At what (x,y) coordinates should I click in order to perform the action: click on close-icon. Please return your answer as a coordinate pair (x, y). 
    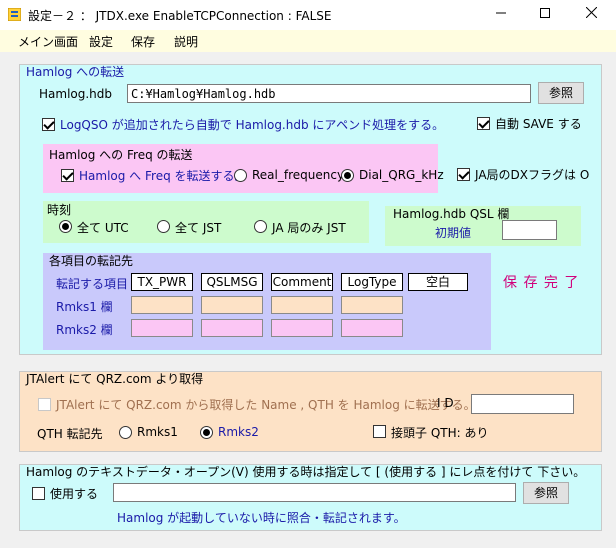
    Looking at the image, I should click on (591, 12).